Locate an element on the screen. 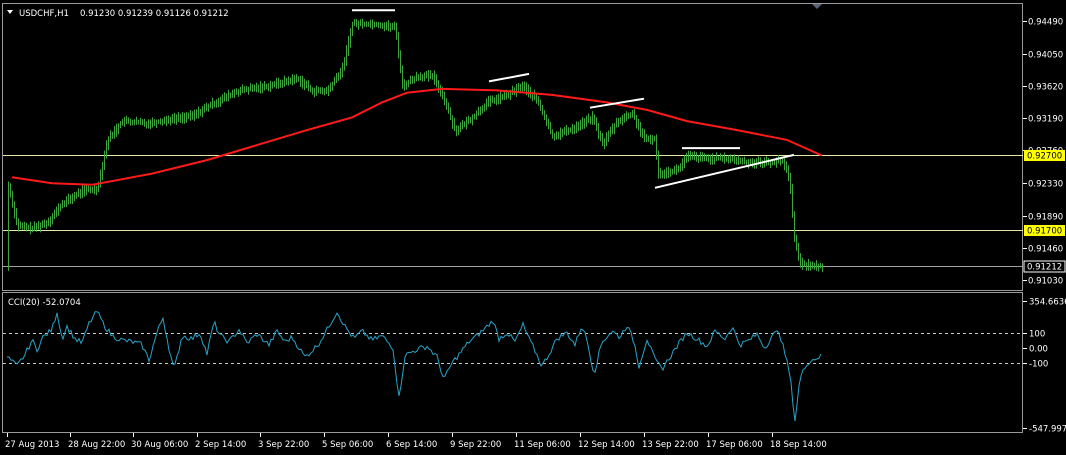 The image size is (1066, 455). cci-axis-label: 354.6636 is located at coordinates (1047, 303).